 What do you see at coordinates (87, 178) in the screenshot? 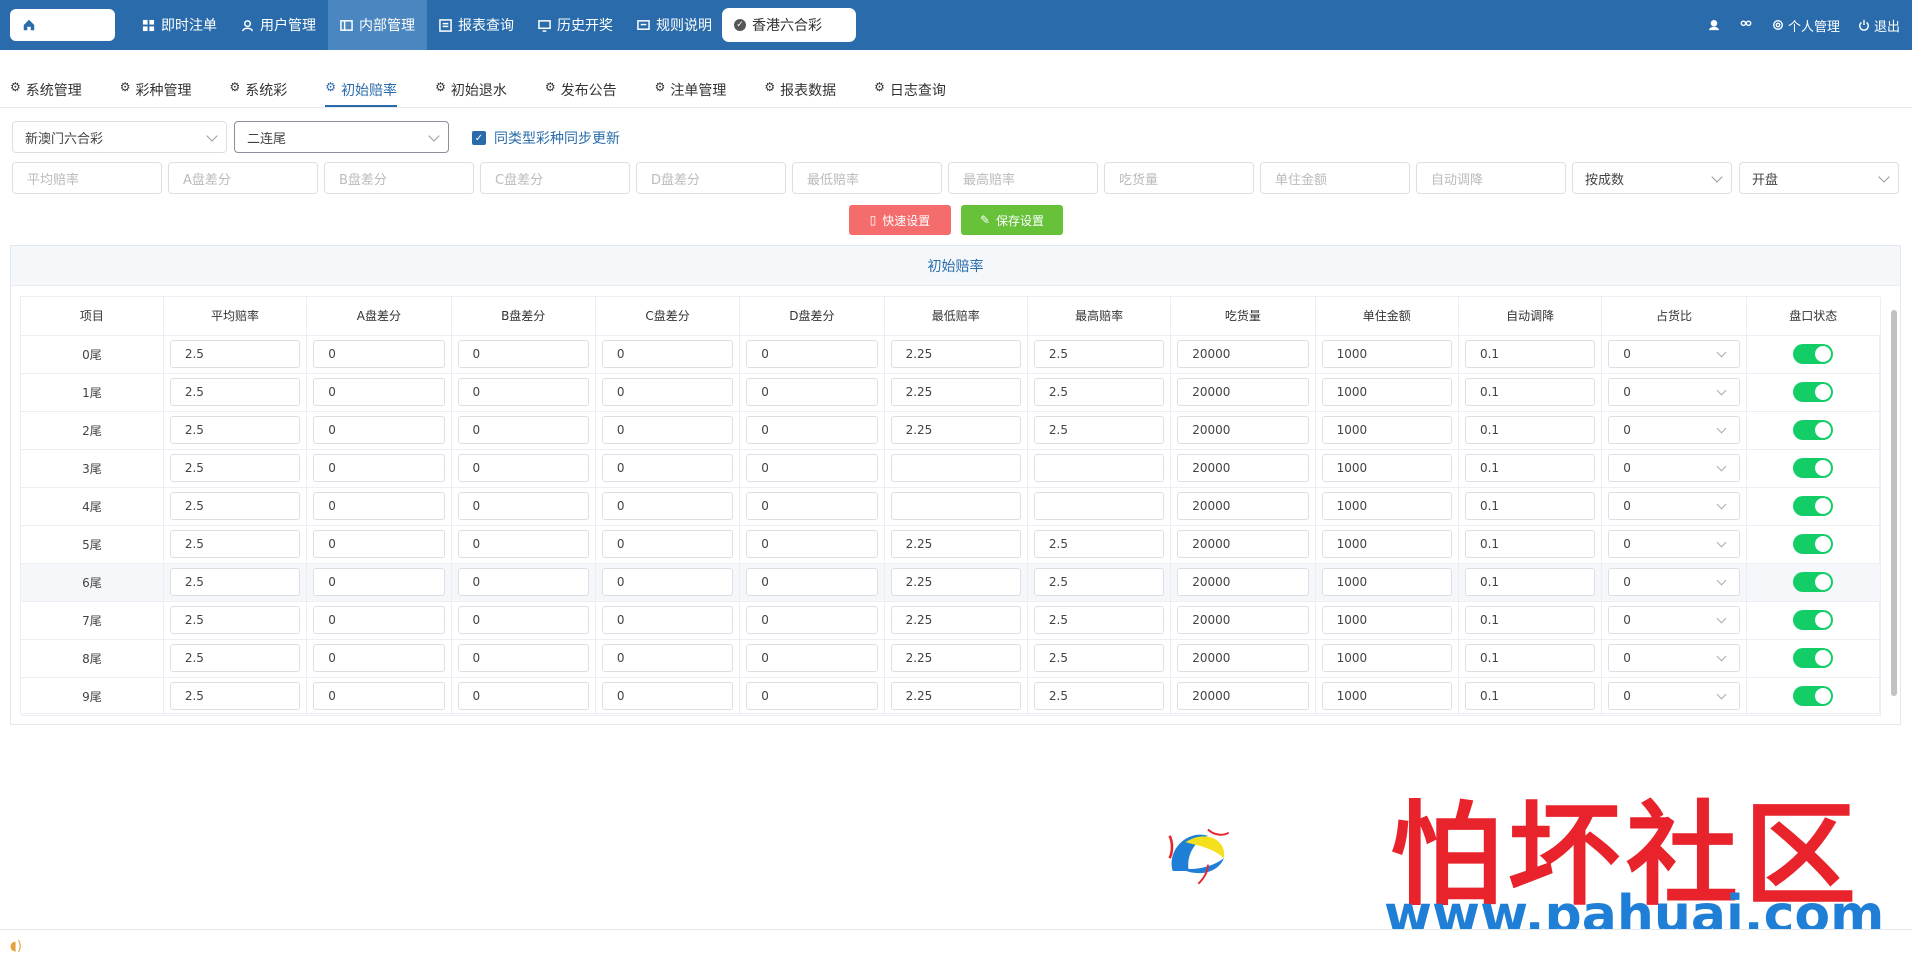
I see `quick-avg-odds-input: 平均赔率` at bounding box center [87, 178].